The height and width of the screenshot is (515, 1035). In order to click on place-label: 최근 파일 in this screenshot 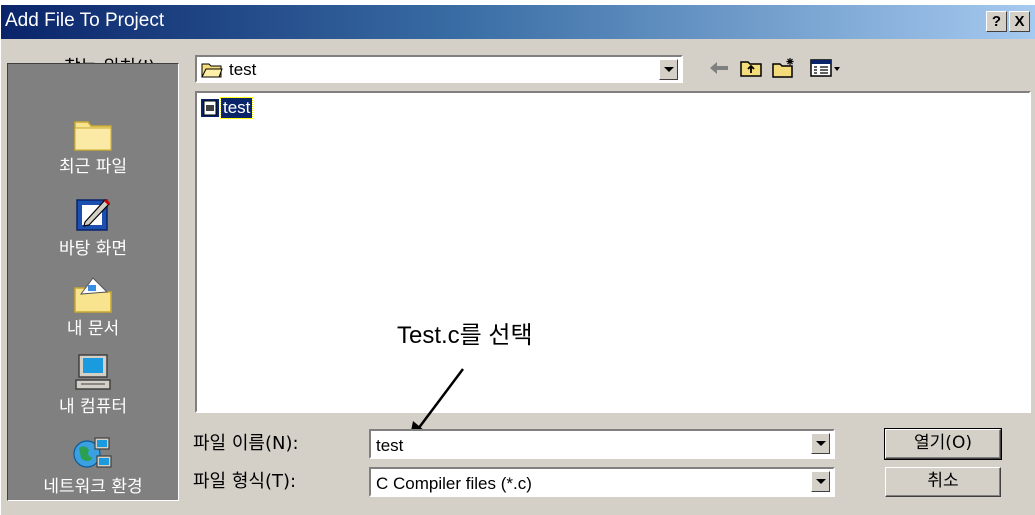, I will do `click(93, 167)`.